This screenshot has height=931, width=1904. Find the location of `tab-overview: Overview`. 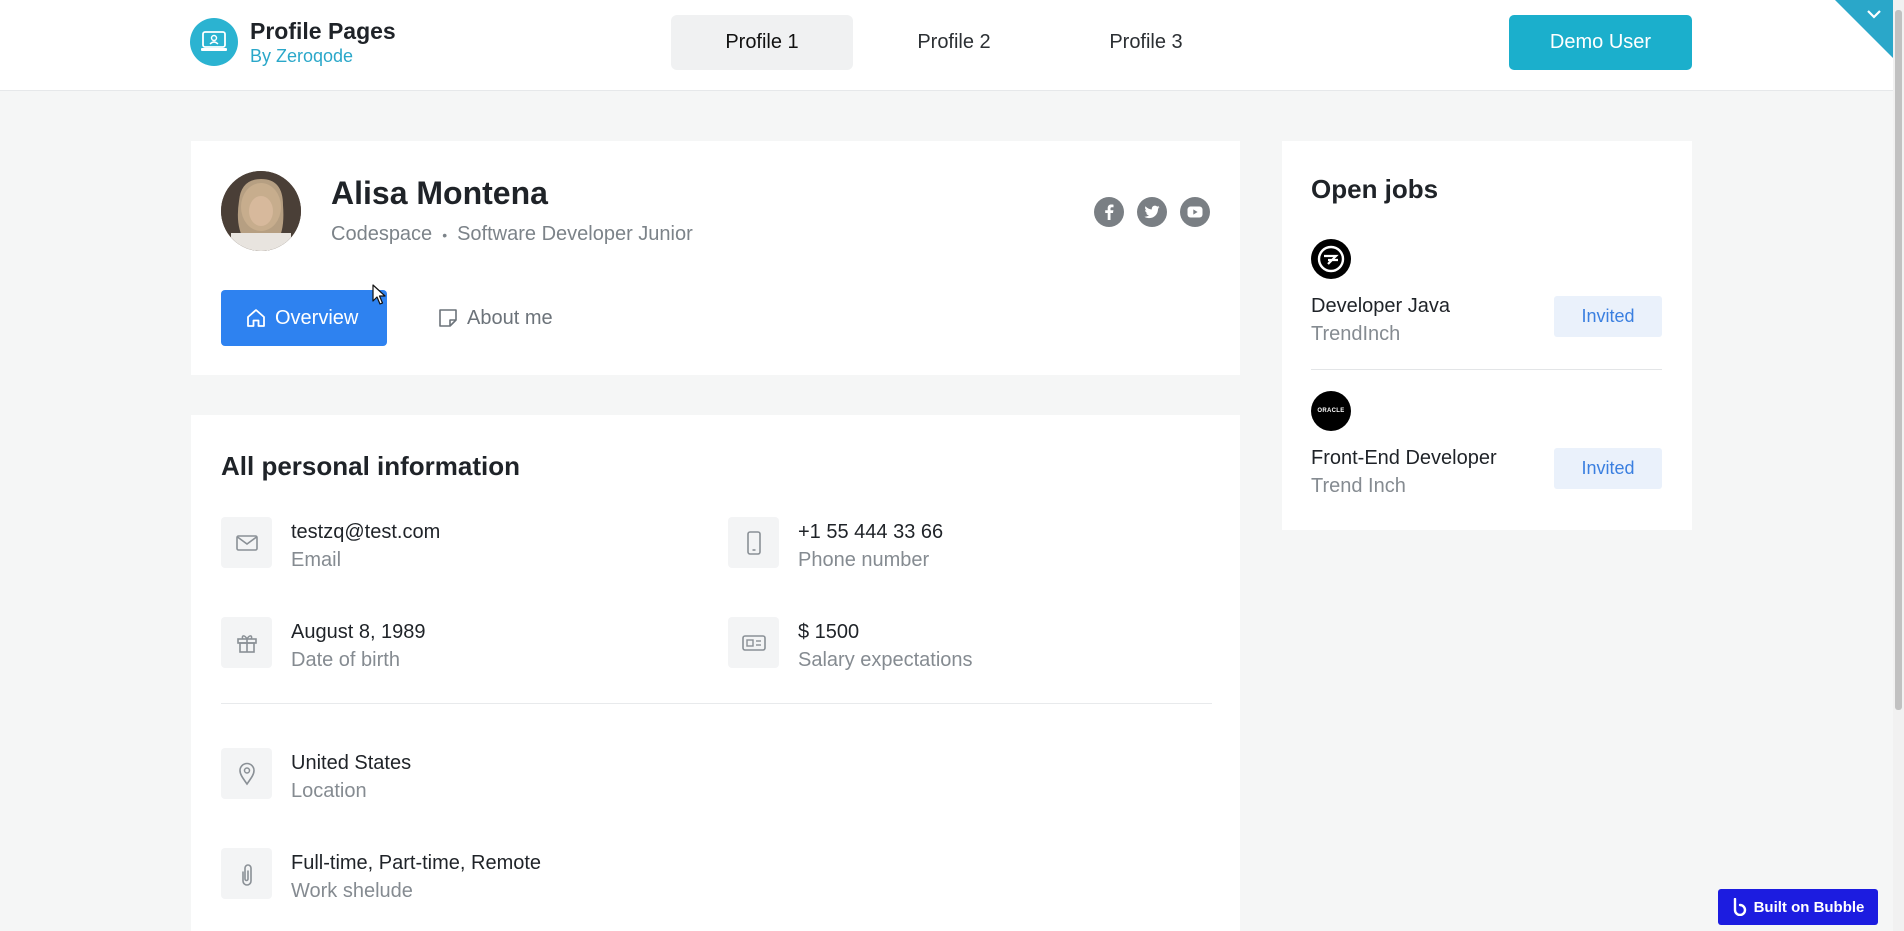

tab-overview: Overview is located at coordinates (304, 318).